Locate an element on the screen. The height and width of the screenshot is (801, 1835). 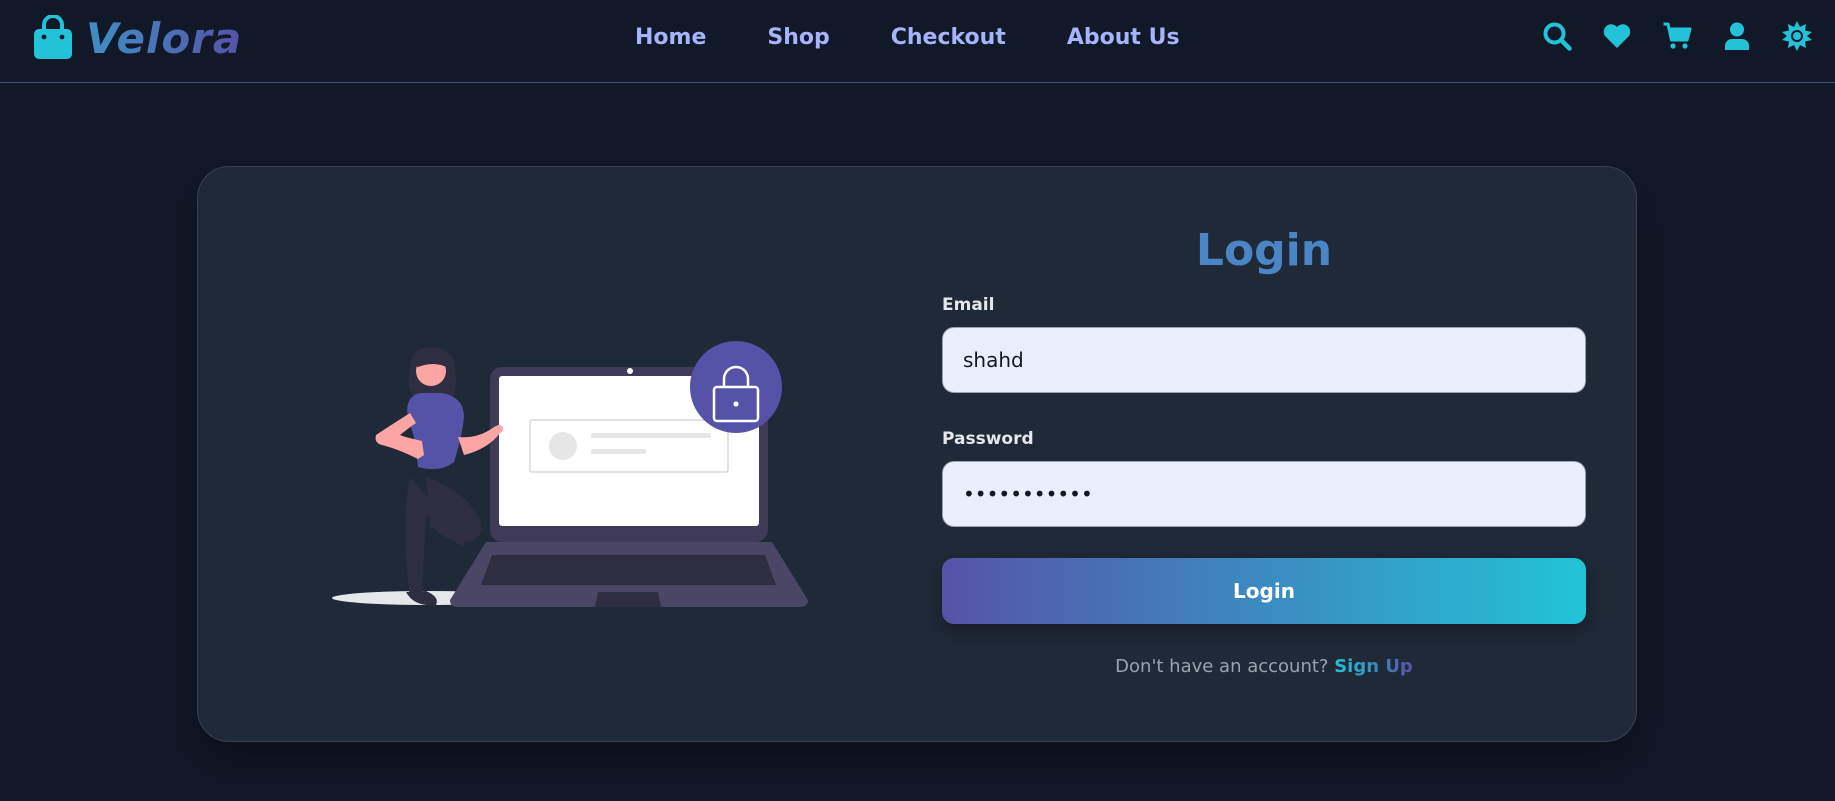
nav-link-about: About Us is located at coordinates (1123, 38).